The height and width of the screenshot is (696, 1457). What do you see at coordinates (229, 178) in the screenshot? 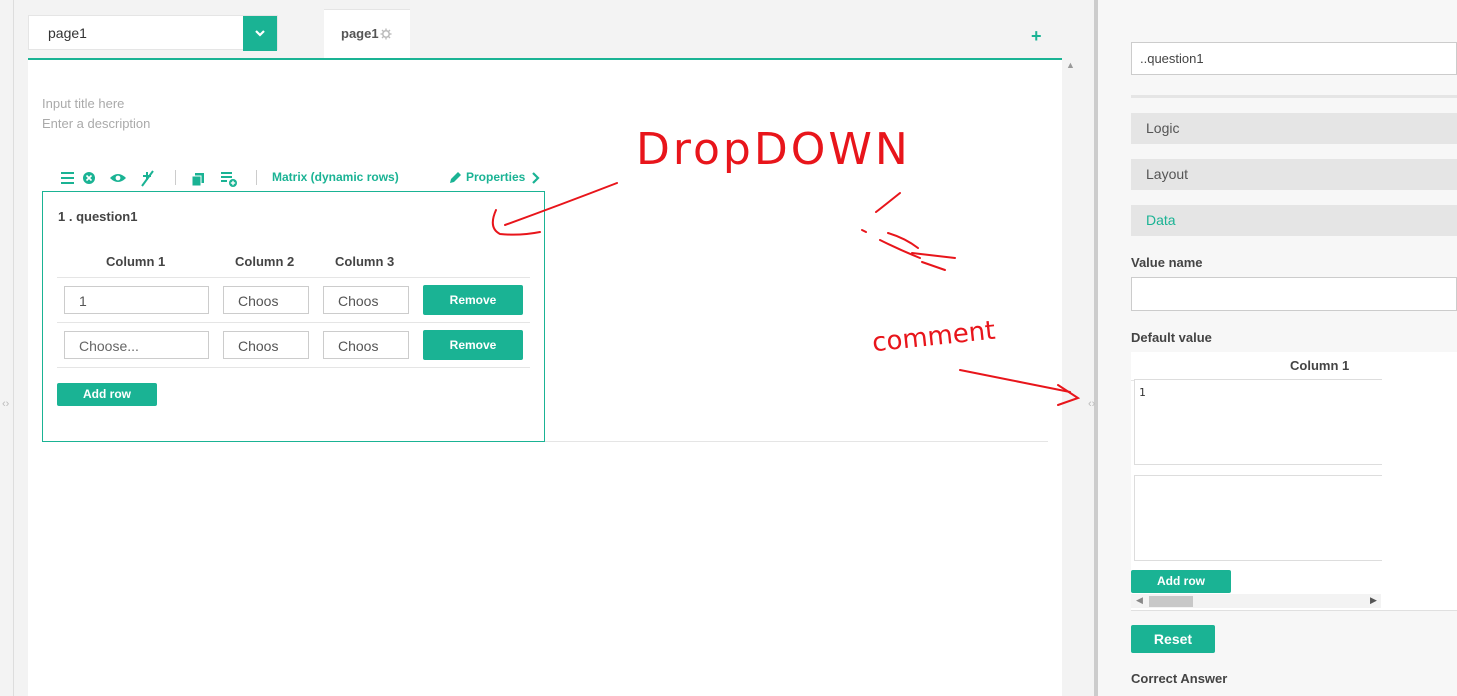
I see `add-to-toolbox-icon` at bounding box center [229, 178].